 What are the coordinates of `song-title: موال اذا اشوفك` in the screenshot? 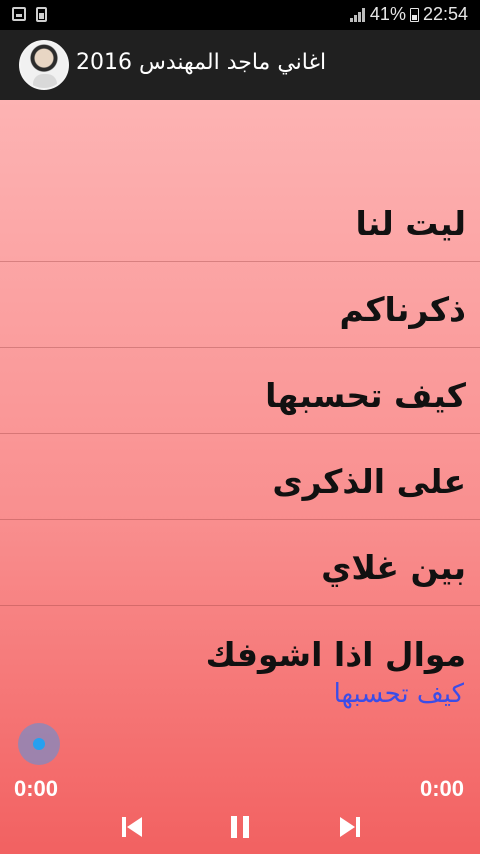 It's located at (335, 654).